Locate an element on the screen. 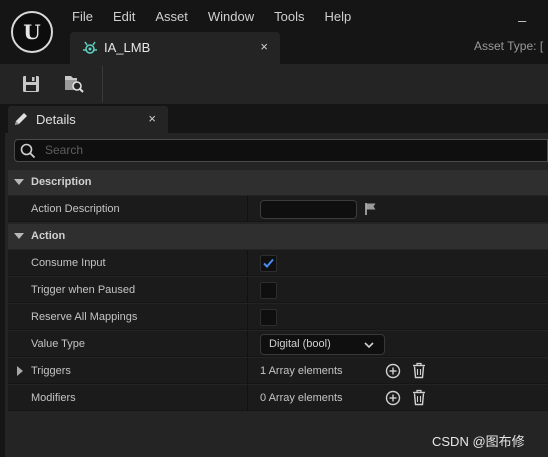 Image resolution: width=548 pixels, height=457 pixels. search-placeholder: Search is located at coordinates (64, 150).